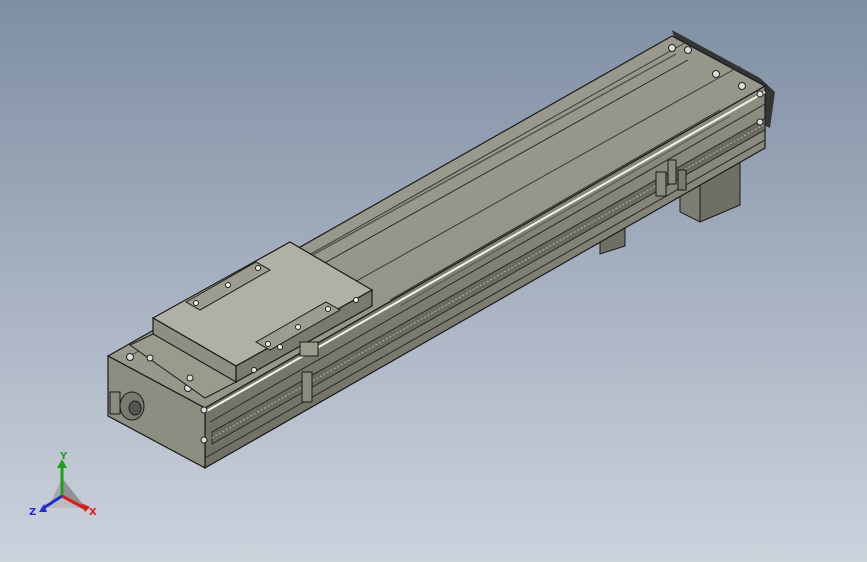  I want to click on z-axis-label: Z, so click(32, 512).